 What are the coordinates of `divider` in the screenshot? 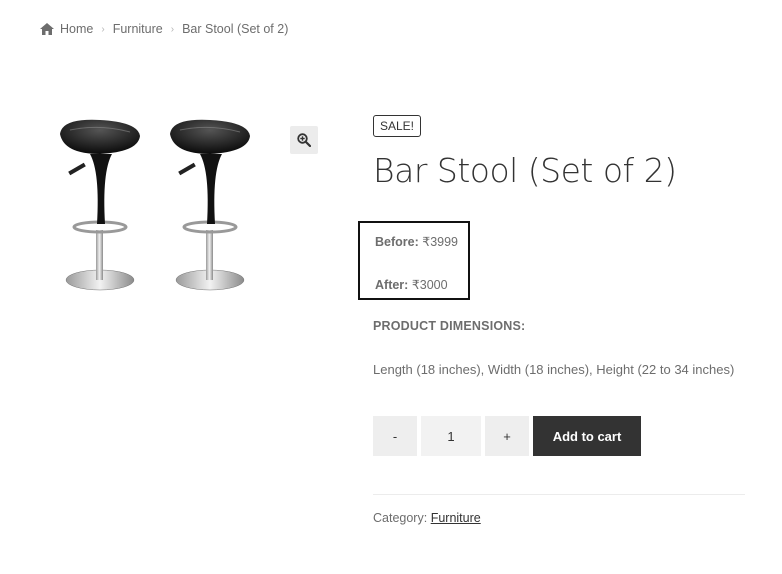 It's located at (559, 494).